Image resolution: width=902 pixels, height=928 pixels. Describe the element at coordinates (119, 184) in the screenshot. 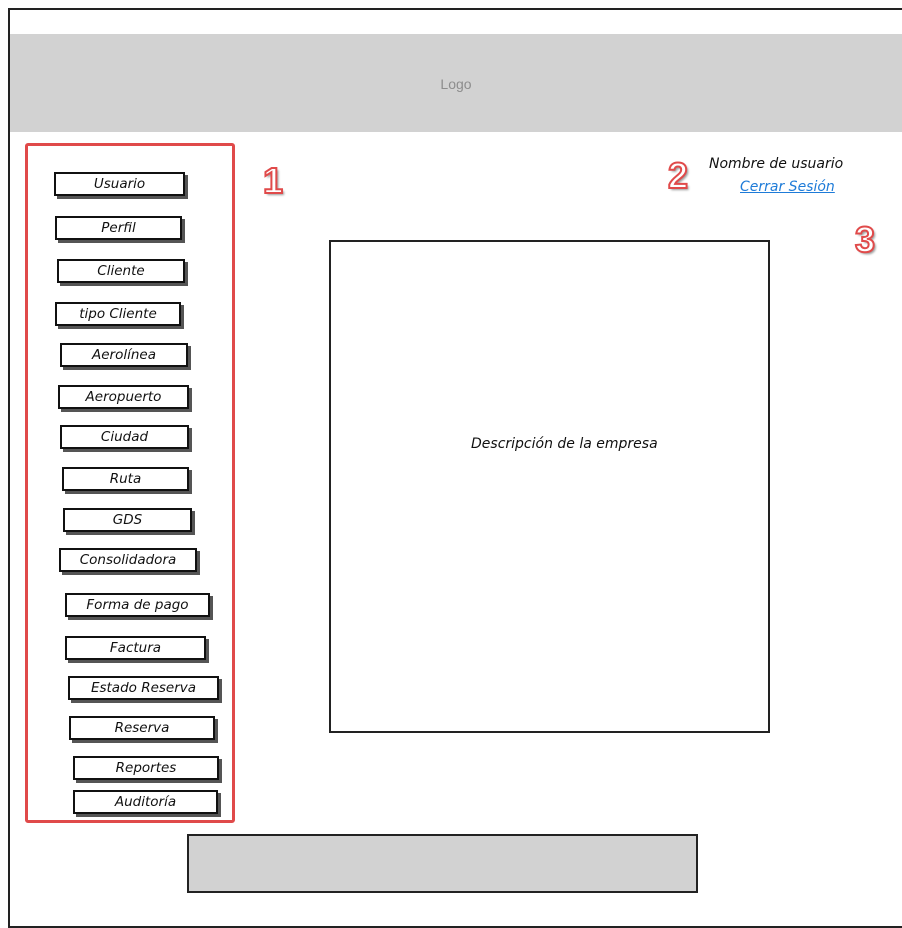

I see `sidebar-item-usuario: Usuario` at that location.